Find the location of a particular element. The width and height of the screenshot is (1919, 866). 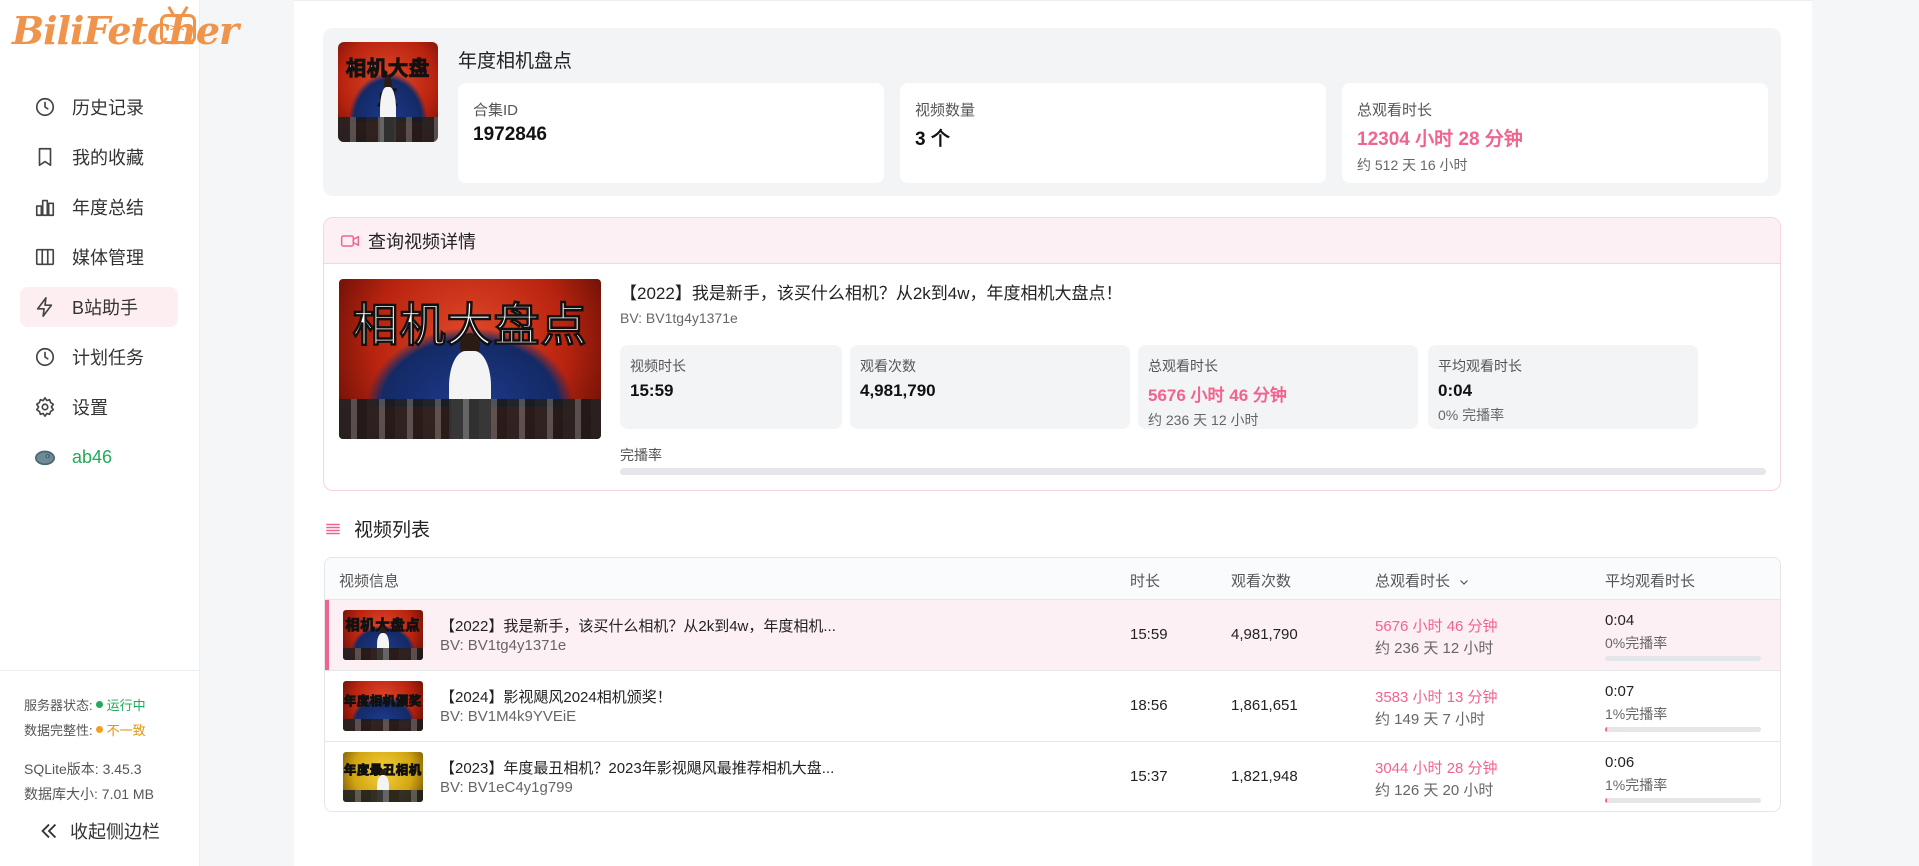

row-bv: BV: BV1M4k9YVEiE is located at coordinates (508, 716).